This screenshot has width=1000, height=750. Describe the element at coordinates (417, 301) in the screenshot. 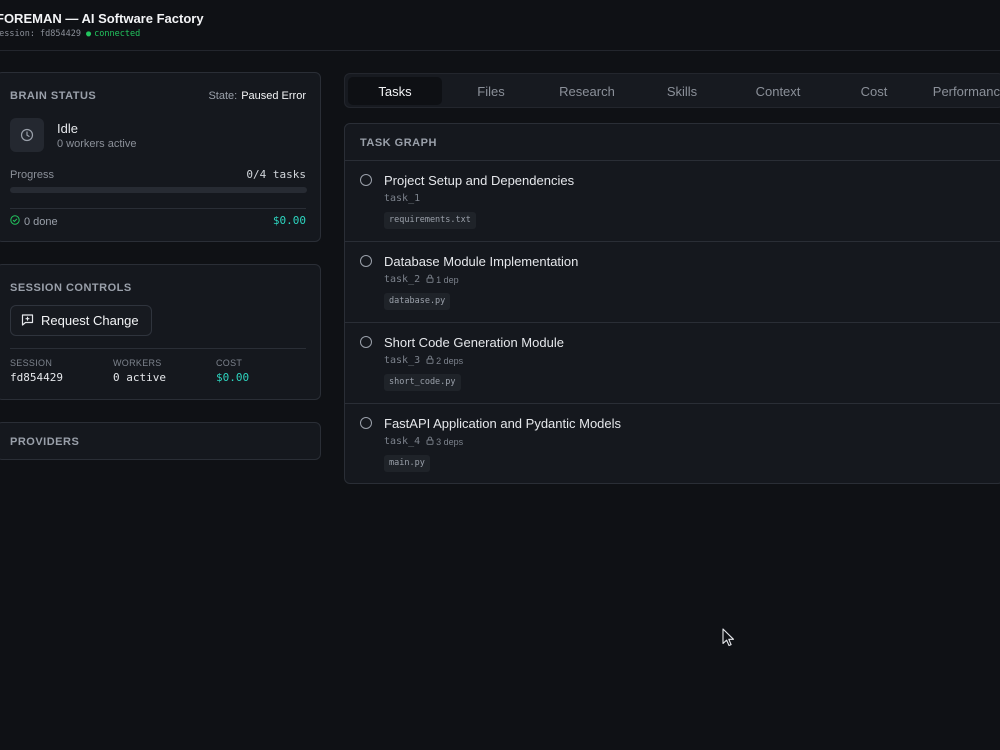

I see `task-file: database.py` at that location.